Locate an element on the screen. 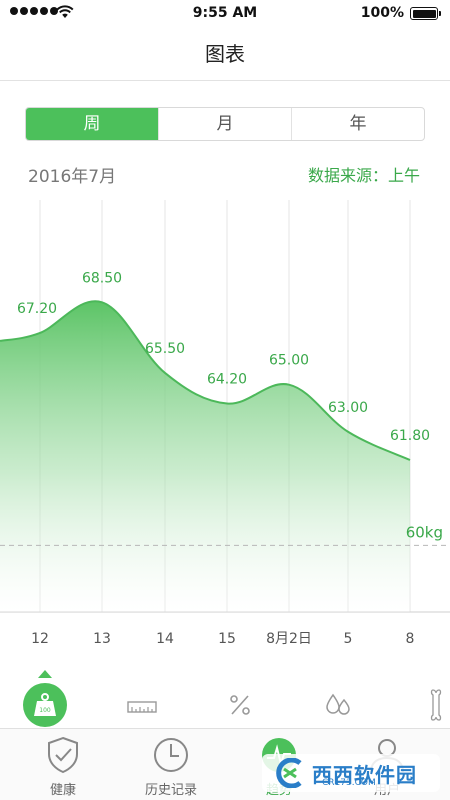 Image resolution: width=450 pixels, height=800 pixels. x-tick-label: 5 is located at coordinates (348, 639).